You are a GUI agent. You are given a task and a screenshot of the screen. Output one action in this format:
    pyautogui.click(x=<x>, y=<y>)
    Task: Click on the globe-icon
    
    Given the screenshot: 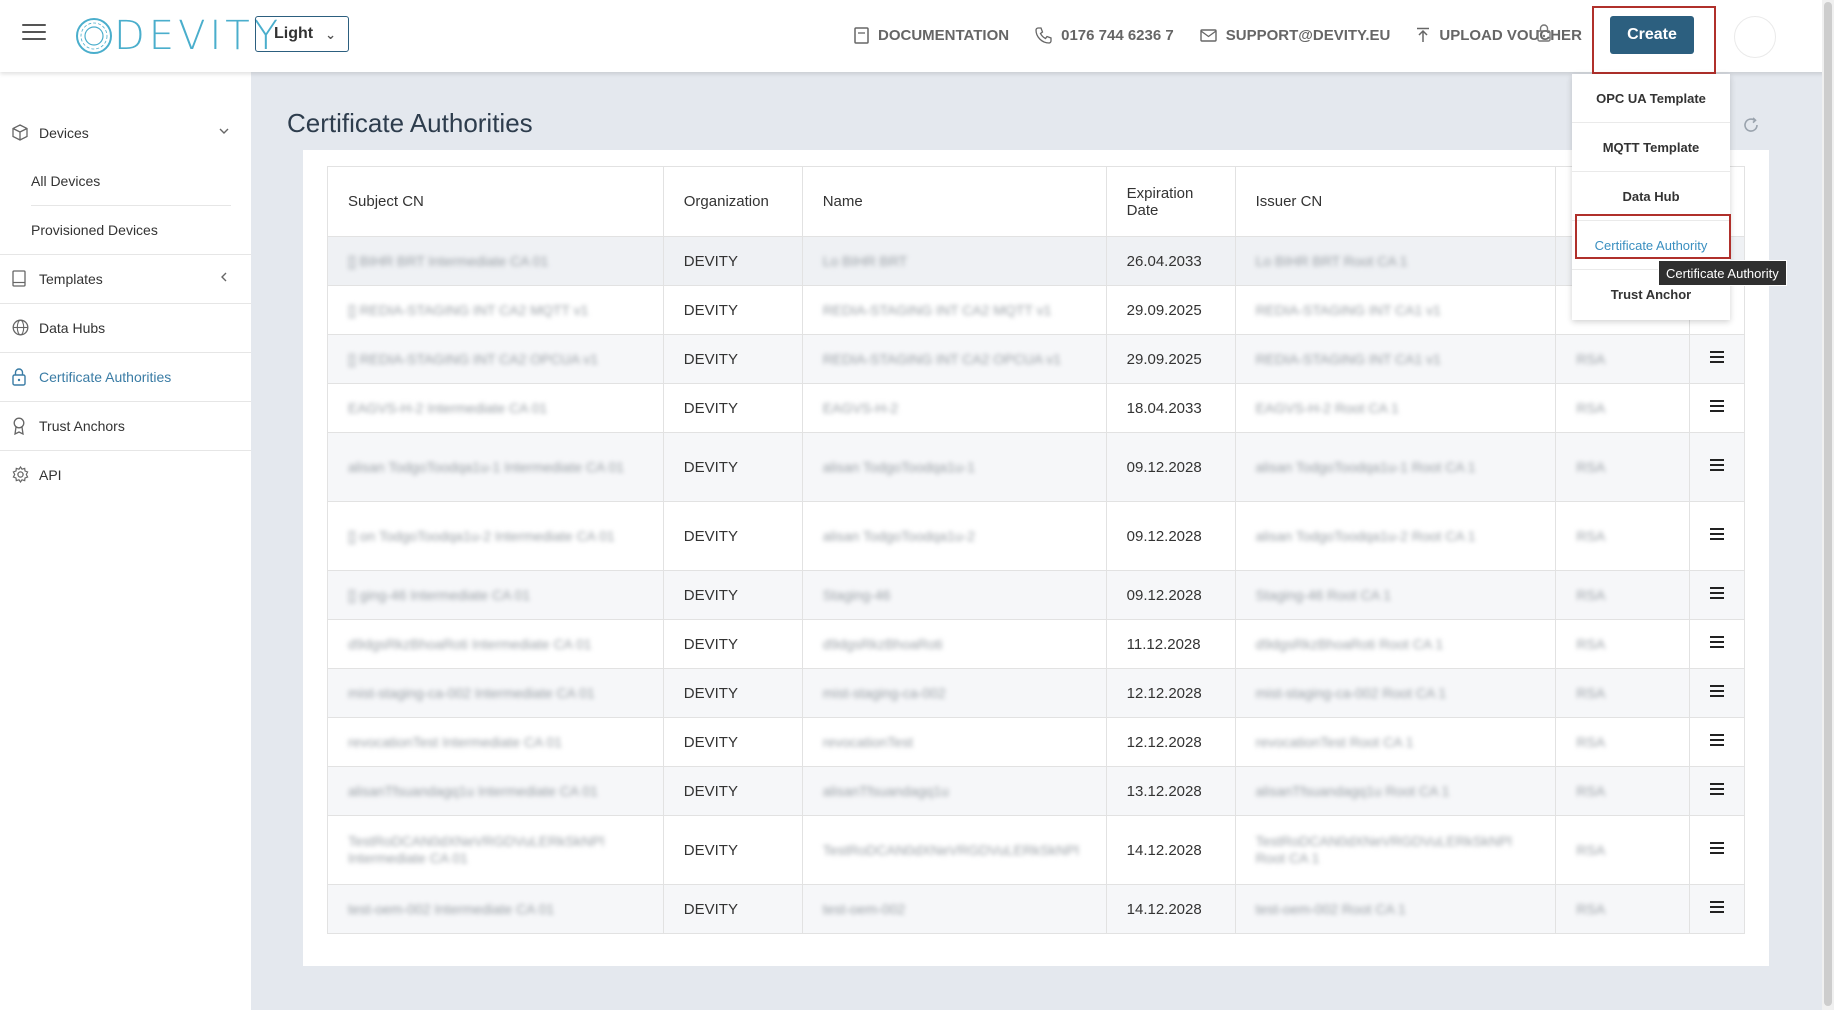 What is the action you would take?
    pyautogui.click(x=20, y=327)
    